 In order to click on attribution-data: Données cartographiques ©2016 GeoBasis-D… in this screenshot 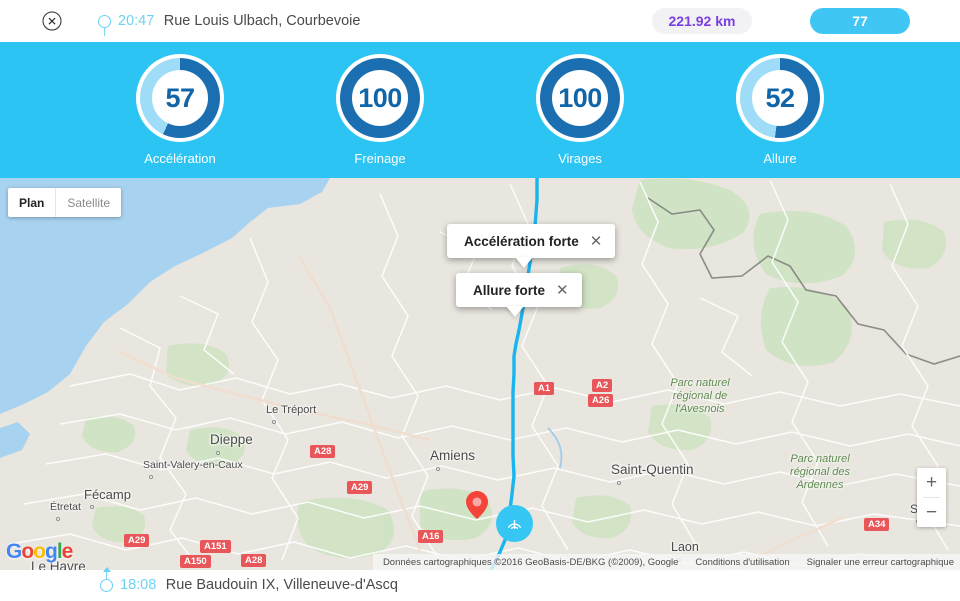, I will do `click(530, 562)`.